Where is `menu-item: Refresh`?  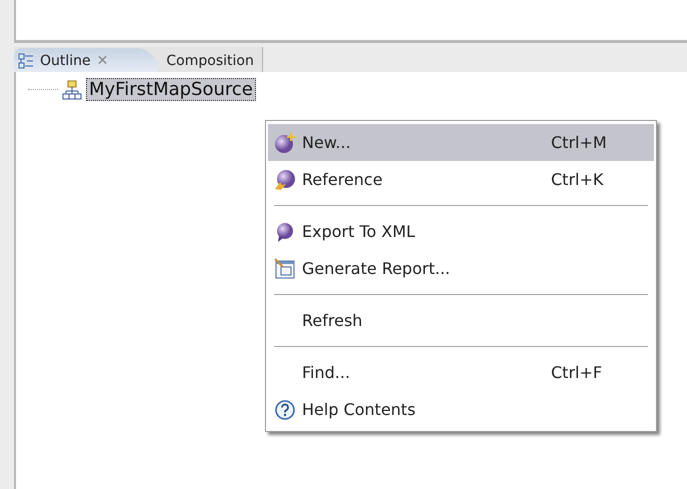 menu-item: Refresh is located at coordinates (461, 320).